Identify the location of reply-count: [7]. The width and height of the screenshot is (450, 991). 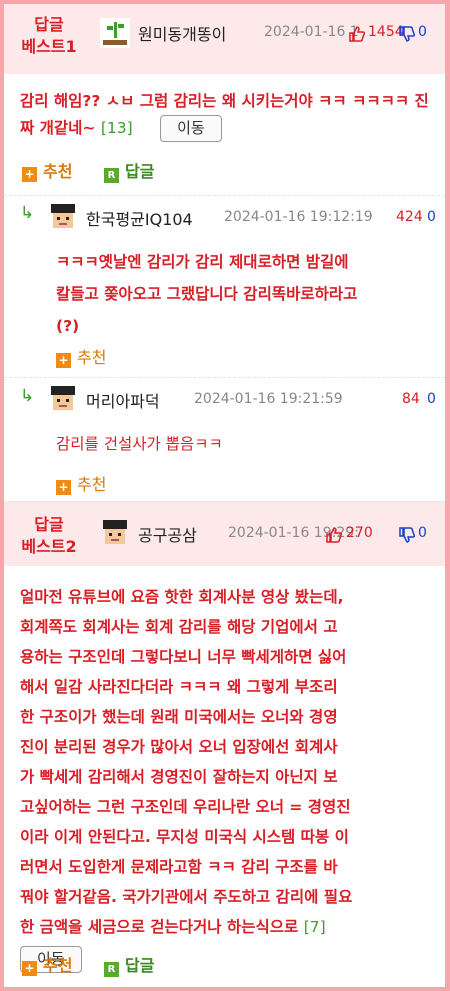
(314, 927).